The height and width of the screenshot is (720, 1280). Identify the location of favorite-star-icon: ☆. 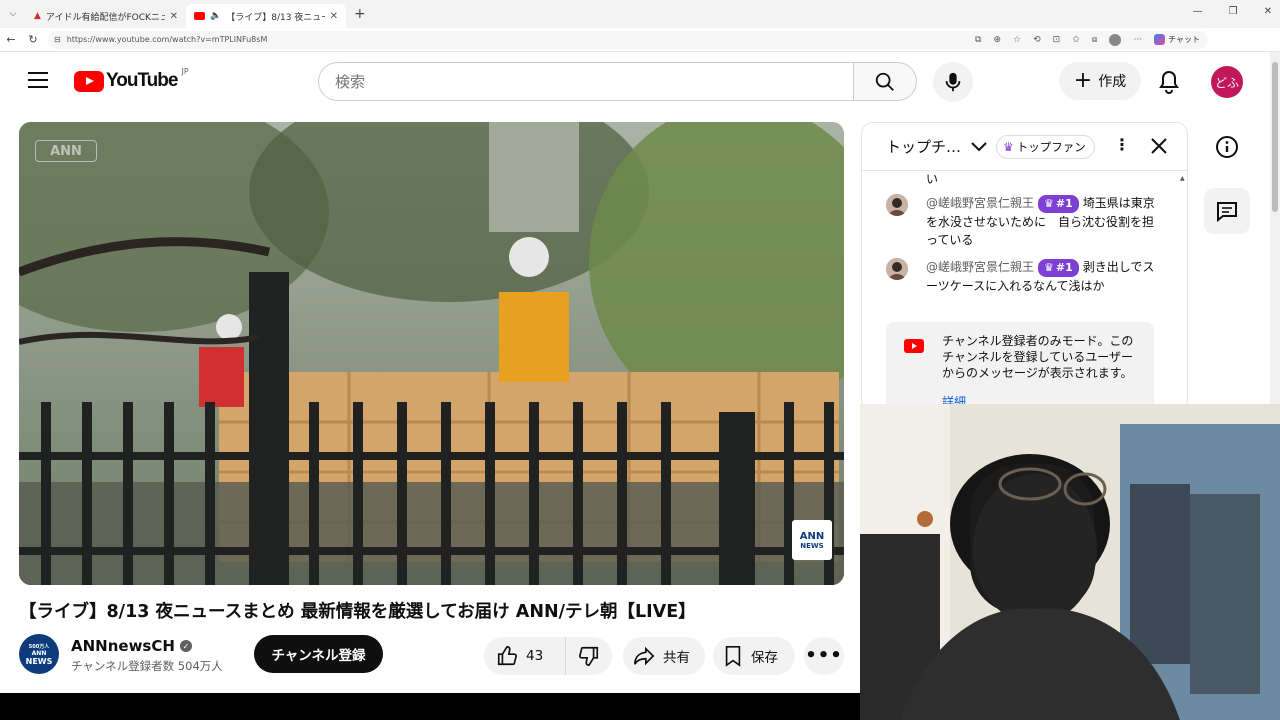
(1017, 40).